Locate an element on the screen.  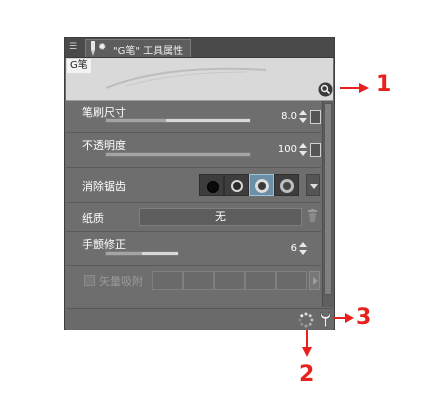
opacity-row: 不透明度 100 is located at coordinates (193, 150).